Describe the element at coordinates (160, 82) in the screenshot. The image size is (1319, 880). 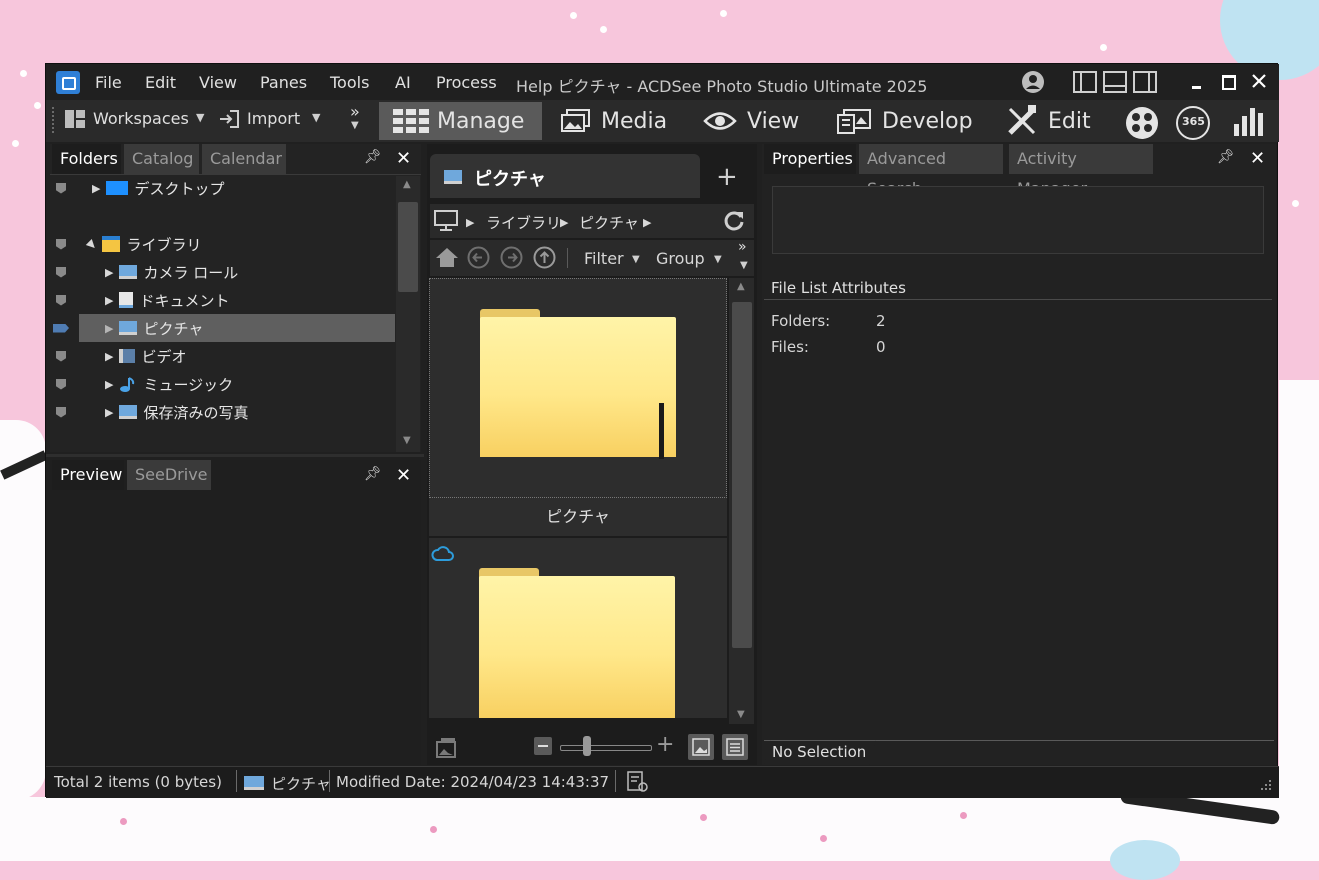
I see `menu-edit: Edit` at that location.